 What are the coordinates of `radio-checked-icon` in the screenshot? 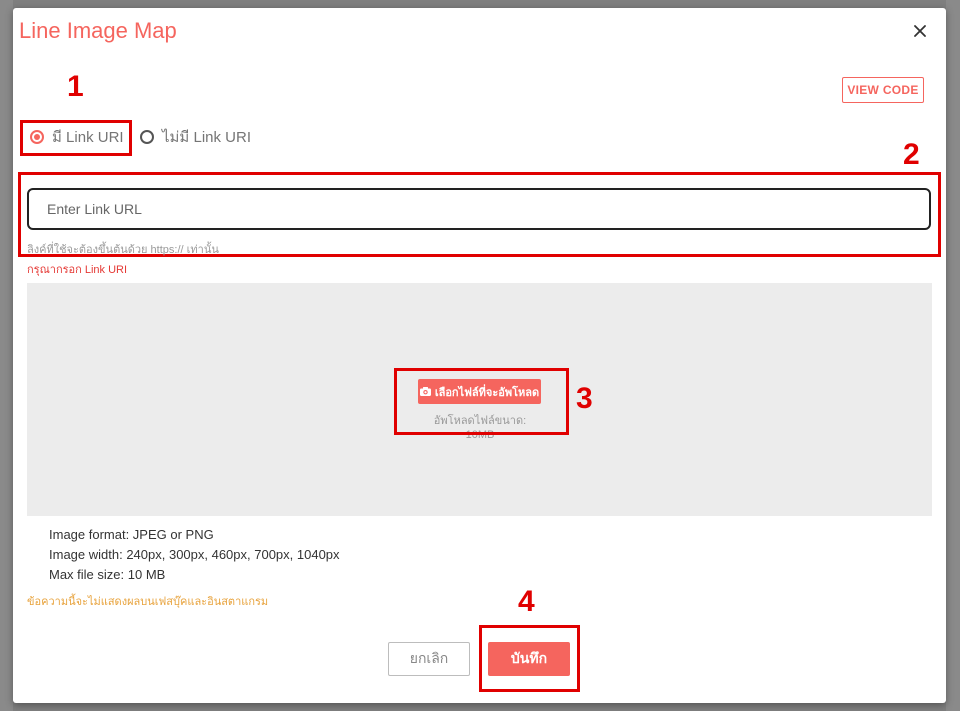 It's located at (37, 137).